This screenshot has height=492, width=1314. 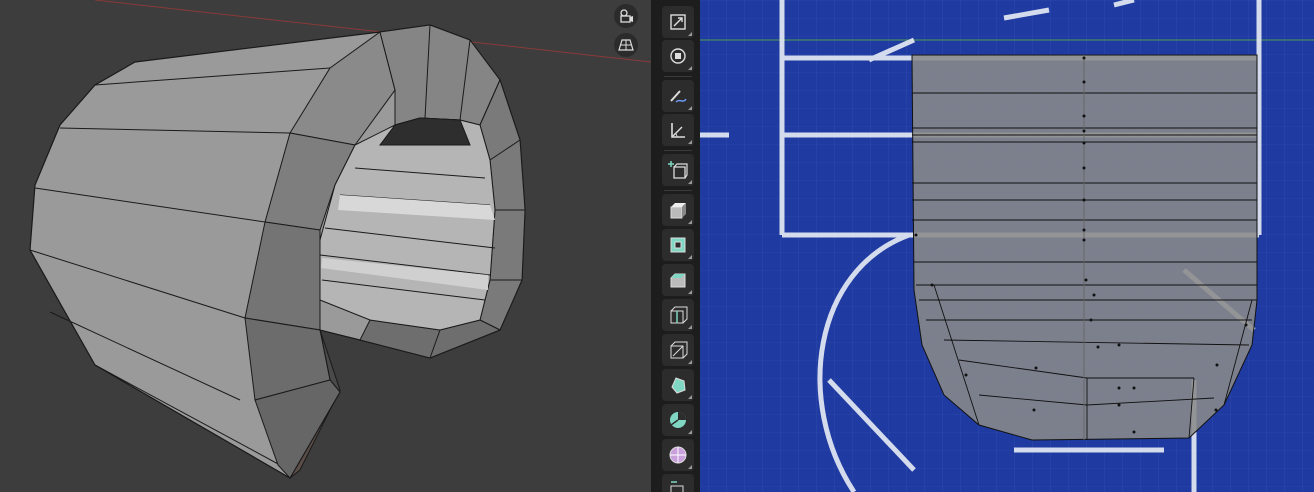 I want to click on spin-icon, so click(x=678, y=420).